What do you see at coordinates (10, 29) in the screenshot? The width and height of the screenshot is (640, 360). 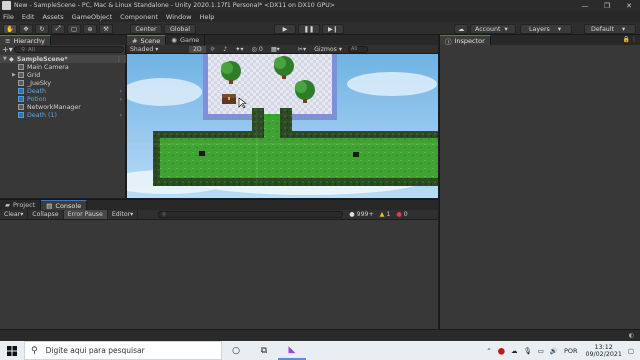 I see `hand-tool-button: ✋` at bounding box center [10, 29].